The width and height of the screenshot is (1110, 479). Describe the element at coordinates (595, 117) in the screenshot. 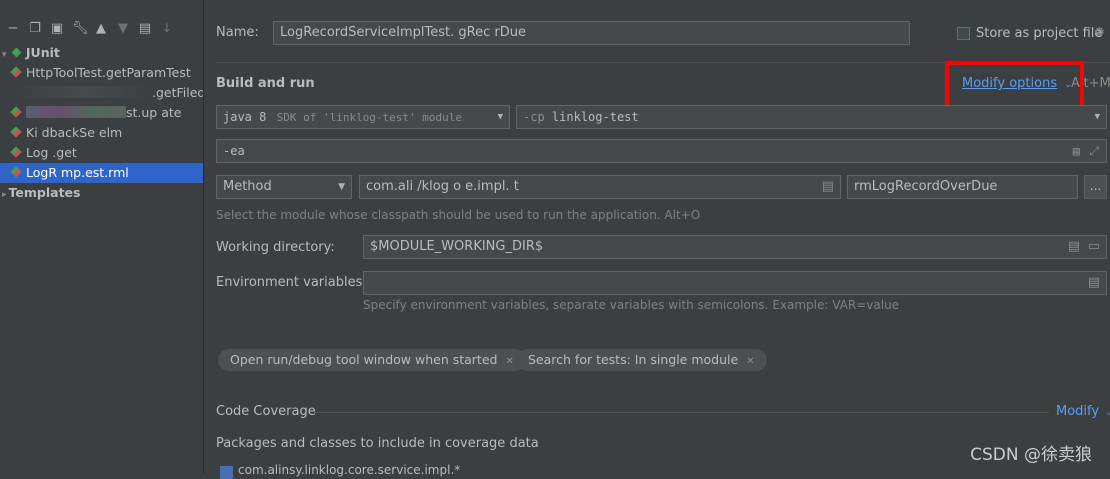

I see `cp-value: linklog-test` at that location.